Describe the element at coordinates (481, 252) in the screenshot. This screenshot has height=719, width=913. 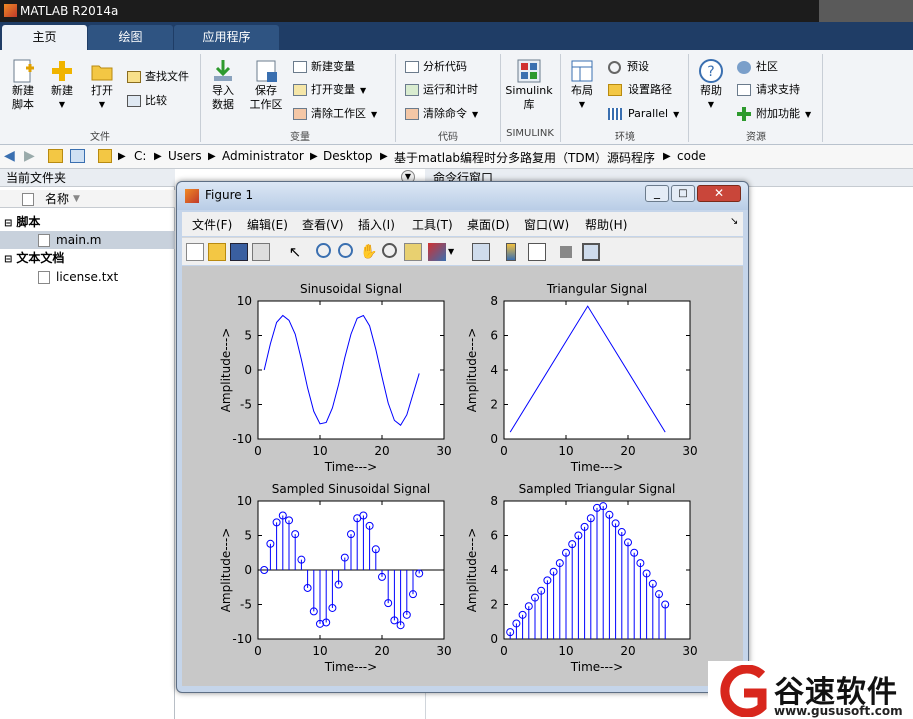
I see `link-plot-icon` at that location.